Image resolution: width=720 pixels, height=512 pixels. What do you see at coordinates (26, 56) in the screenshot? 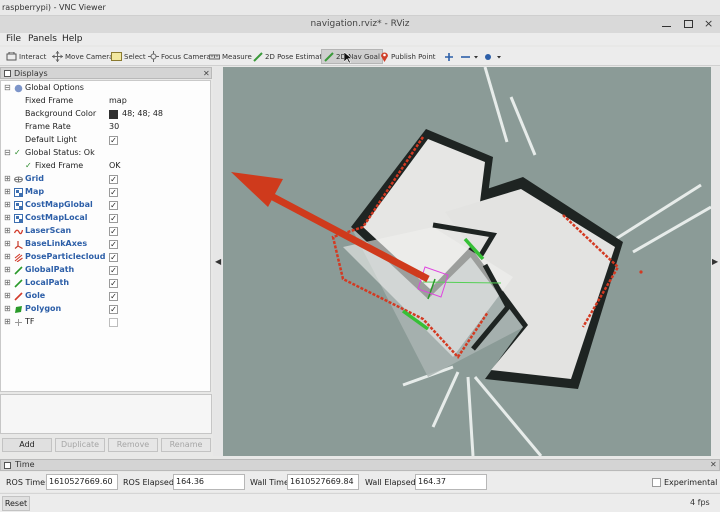
I see `interact-tool: Interact` at bounding box center [26, 56].